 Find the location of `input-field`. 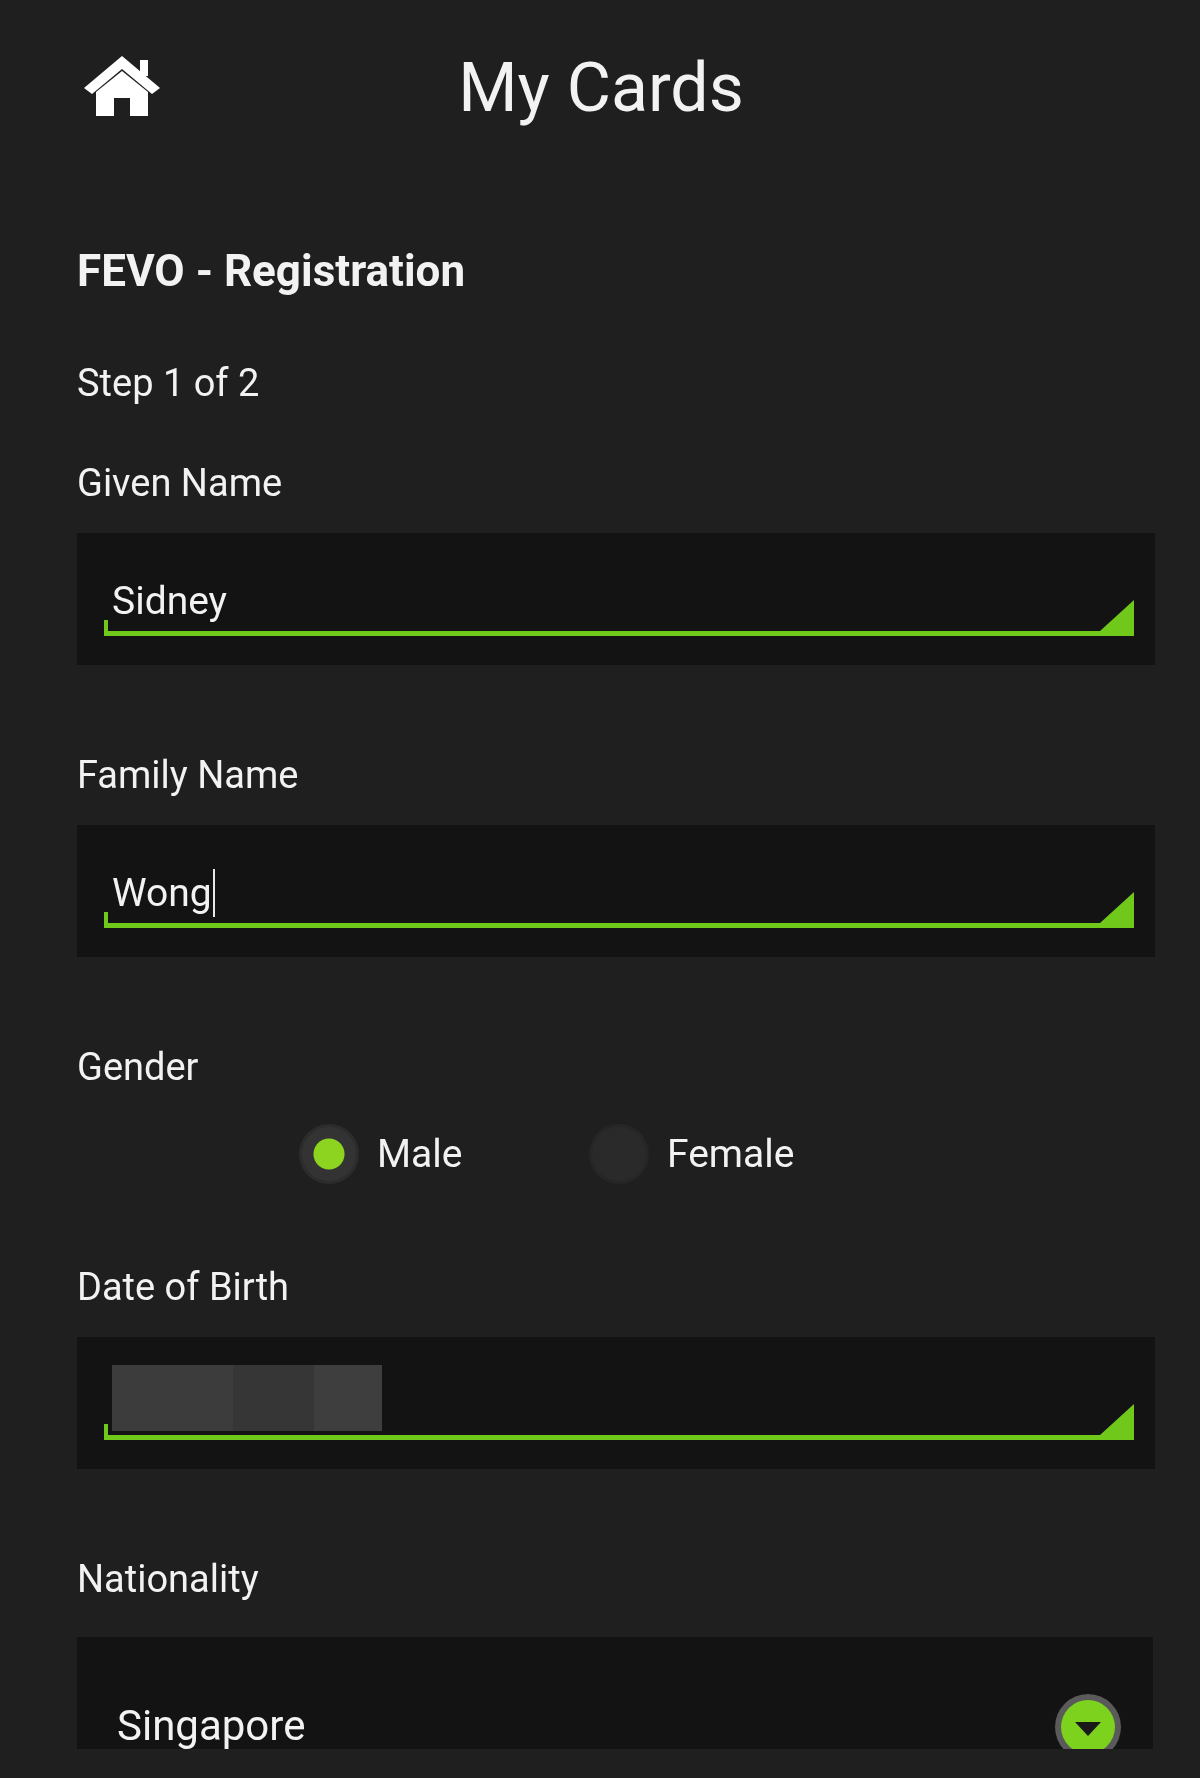

input-field is located at coordinates (616, 1403).